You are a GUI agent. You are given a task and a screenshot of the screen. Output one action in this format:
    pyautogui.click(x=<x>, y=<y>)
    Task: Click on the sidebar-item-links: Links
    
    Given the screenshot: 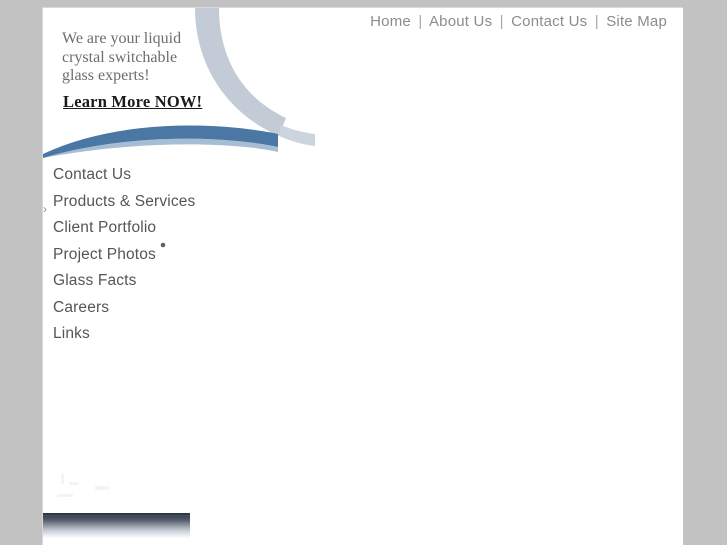 What is the action you would take?
    pyautogui.click(x=131, y=338)
    